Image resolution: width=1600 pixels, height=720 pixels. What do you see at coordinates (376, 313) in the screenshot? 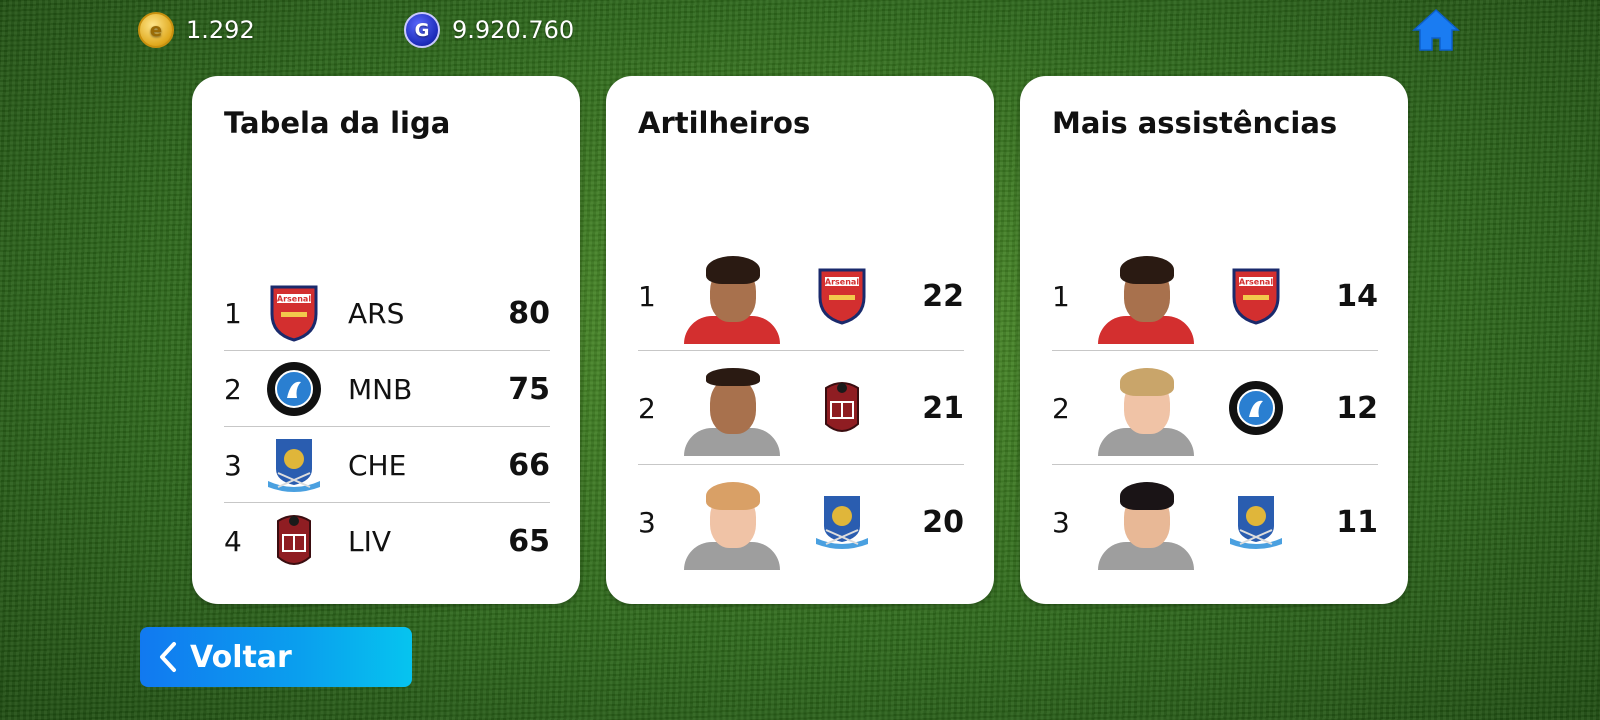
I see `club-abbr: ARS` at bounding box center [376, 313].